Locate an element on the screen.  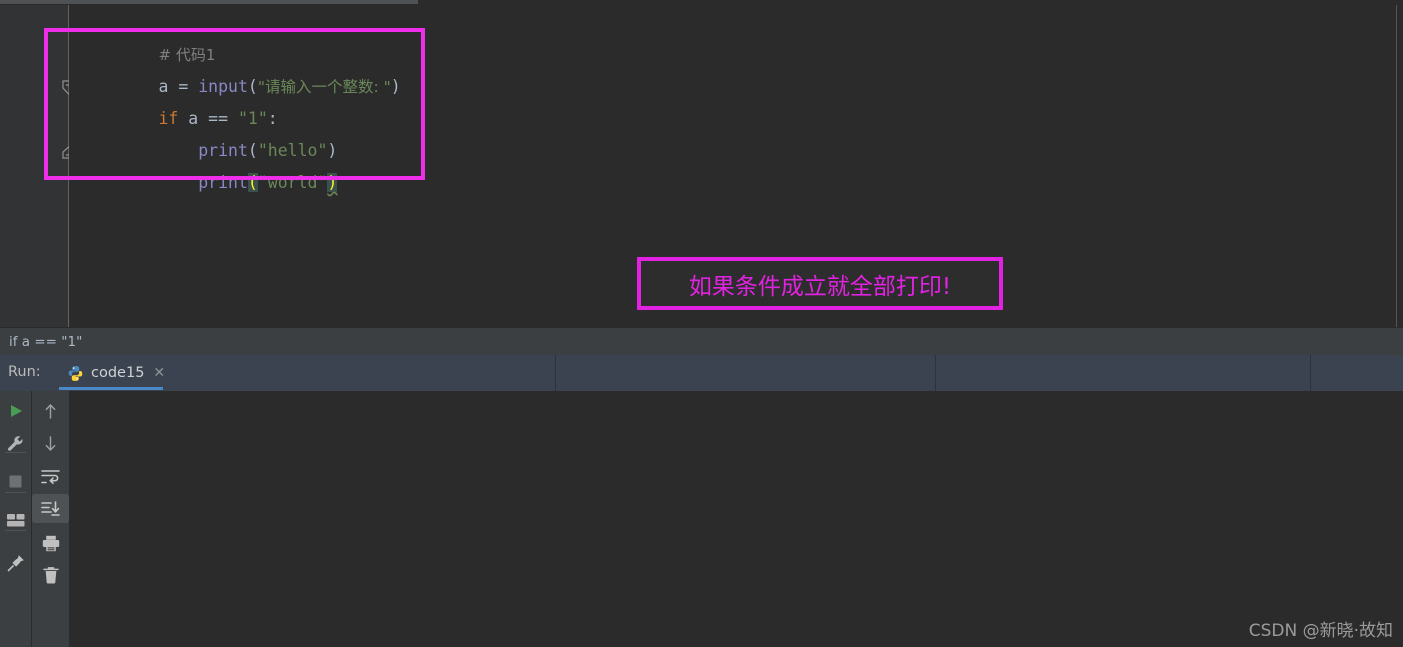
run-tab-name: code15 is located at coordinates (118, 373).